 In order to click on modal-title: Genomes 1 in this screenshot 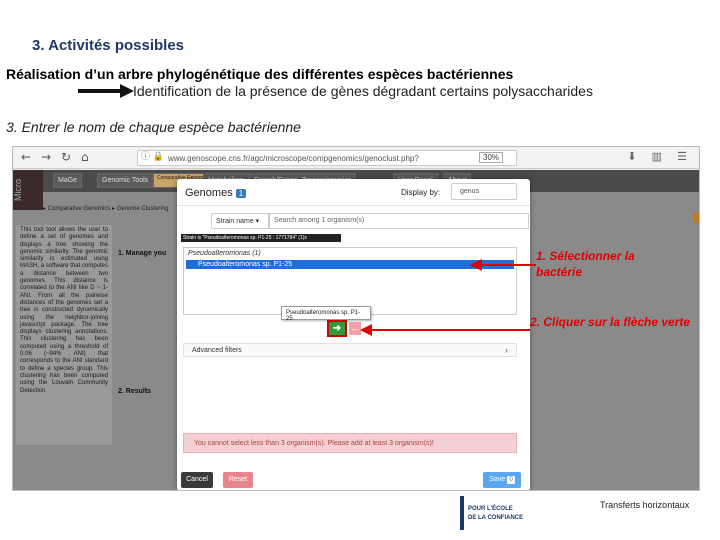, I will do `click(216, 193)`.